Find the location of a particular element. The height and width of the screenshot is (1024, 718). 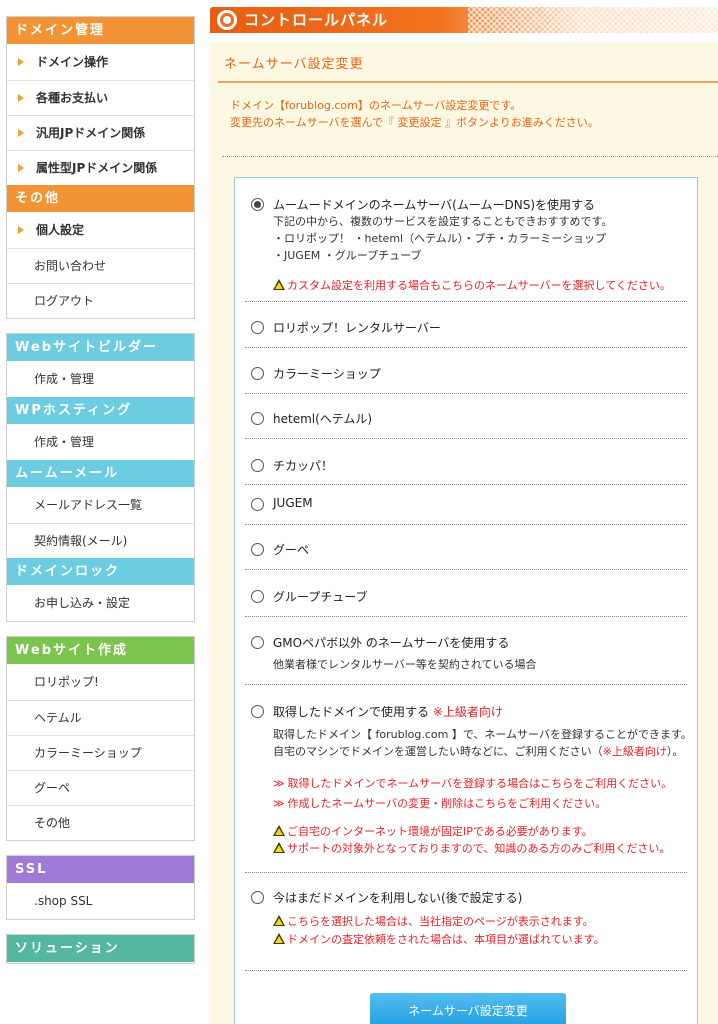

sidebar-heading-domain: ドメイン管理 is located at coordinates (100, 31).